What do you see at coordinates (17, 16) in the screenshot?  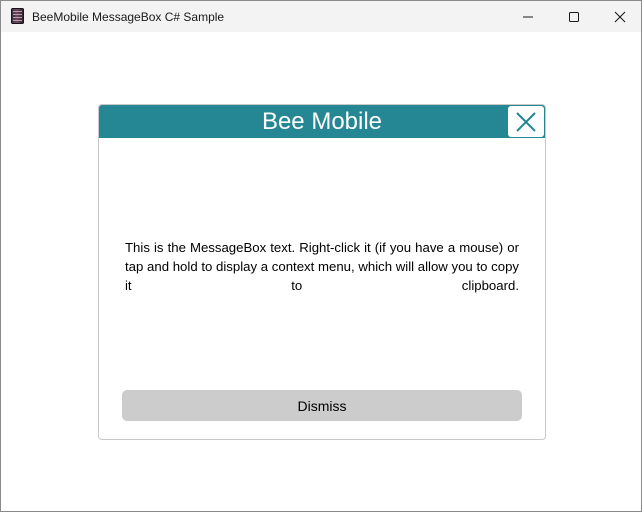 I see `app-book-icon` at bounding box center [17, 16].